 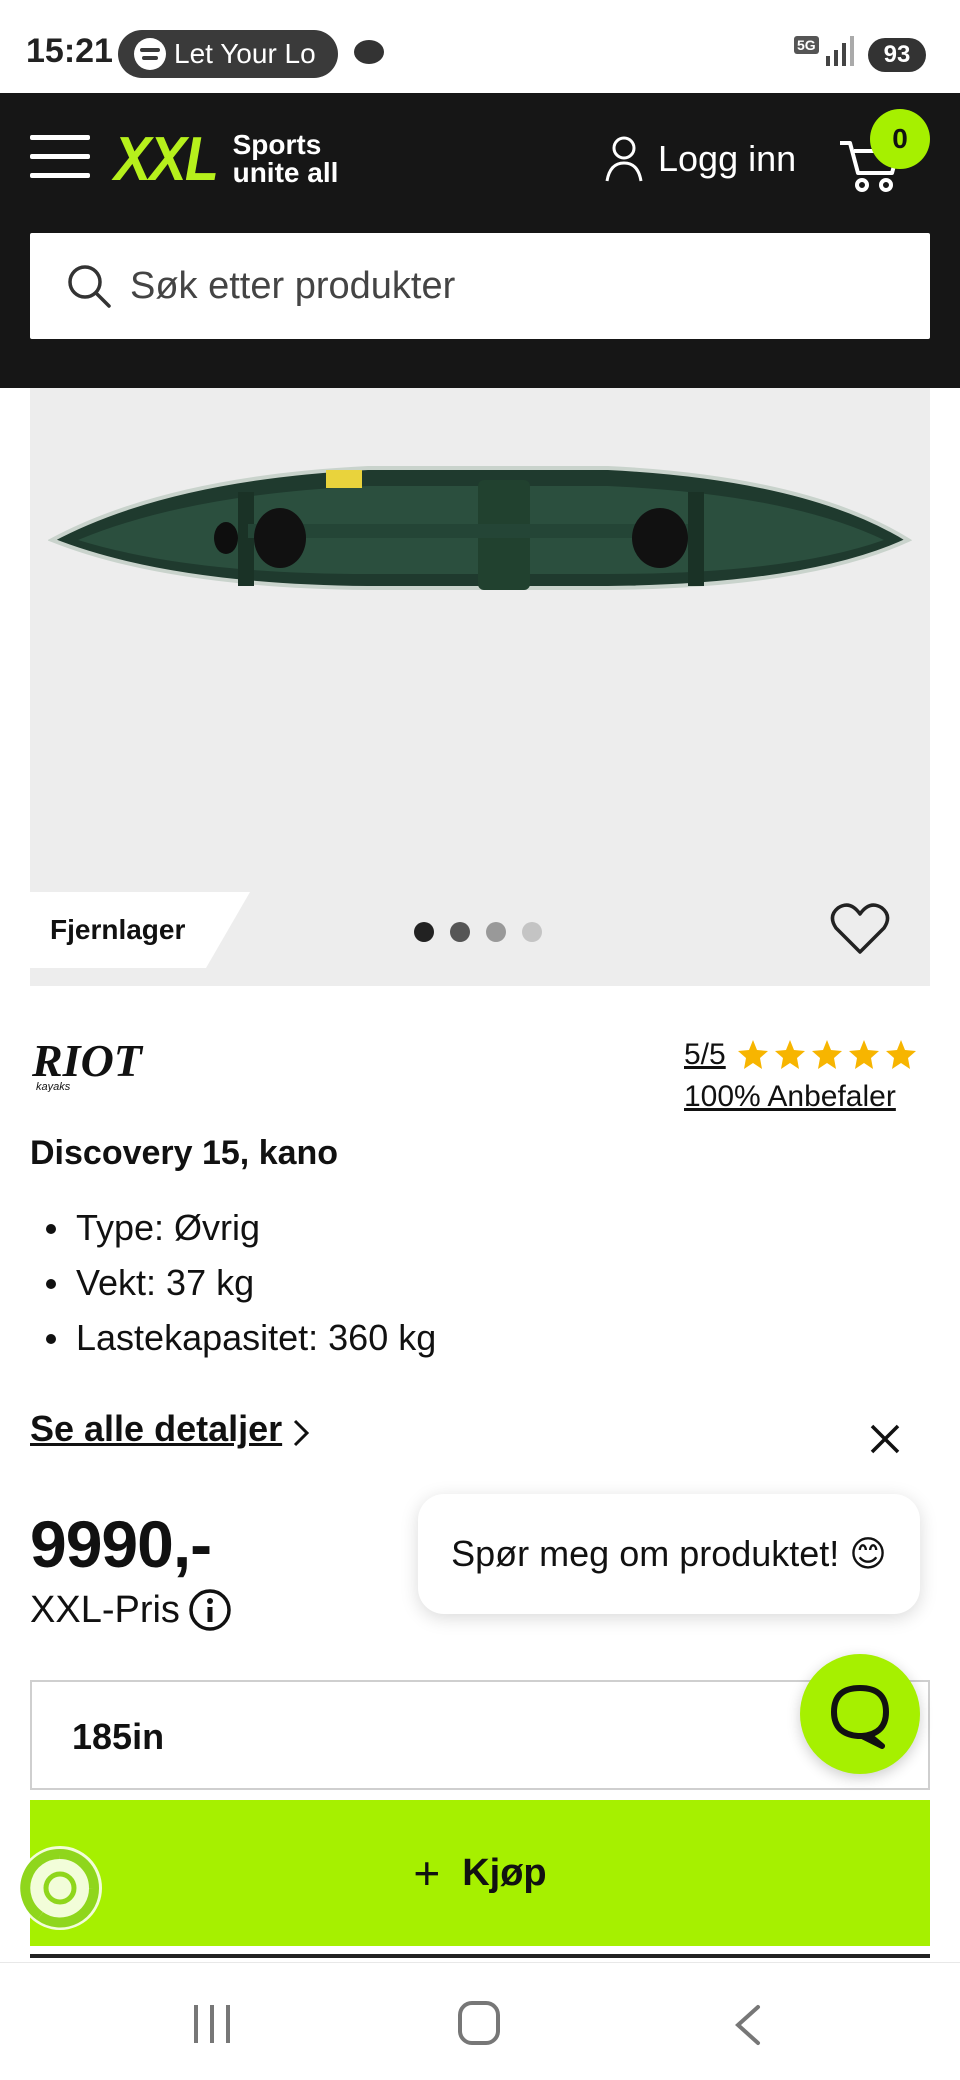 What do you see at coordinates (233, 1227) in the screenshot?
I see `spec-item: Type: Øvrig` at bounding box center [233, 1227].